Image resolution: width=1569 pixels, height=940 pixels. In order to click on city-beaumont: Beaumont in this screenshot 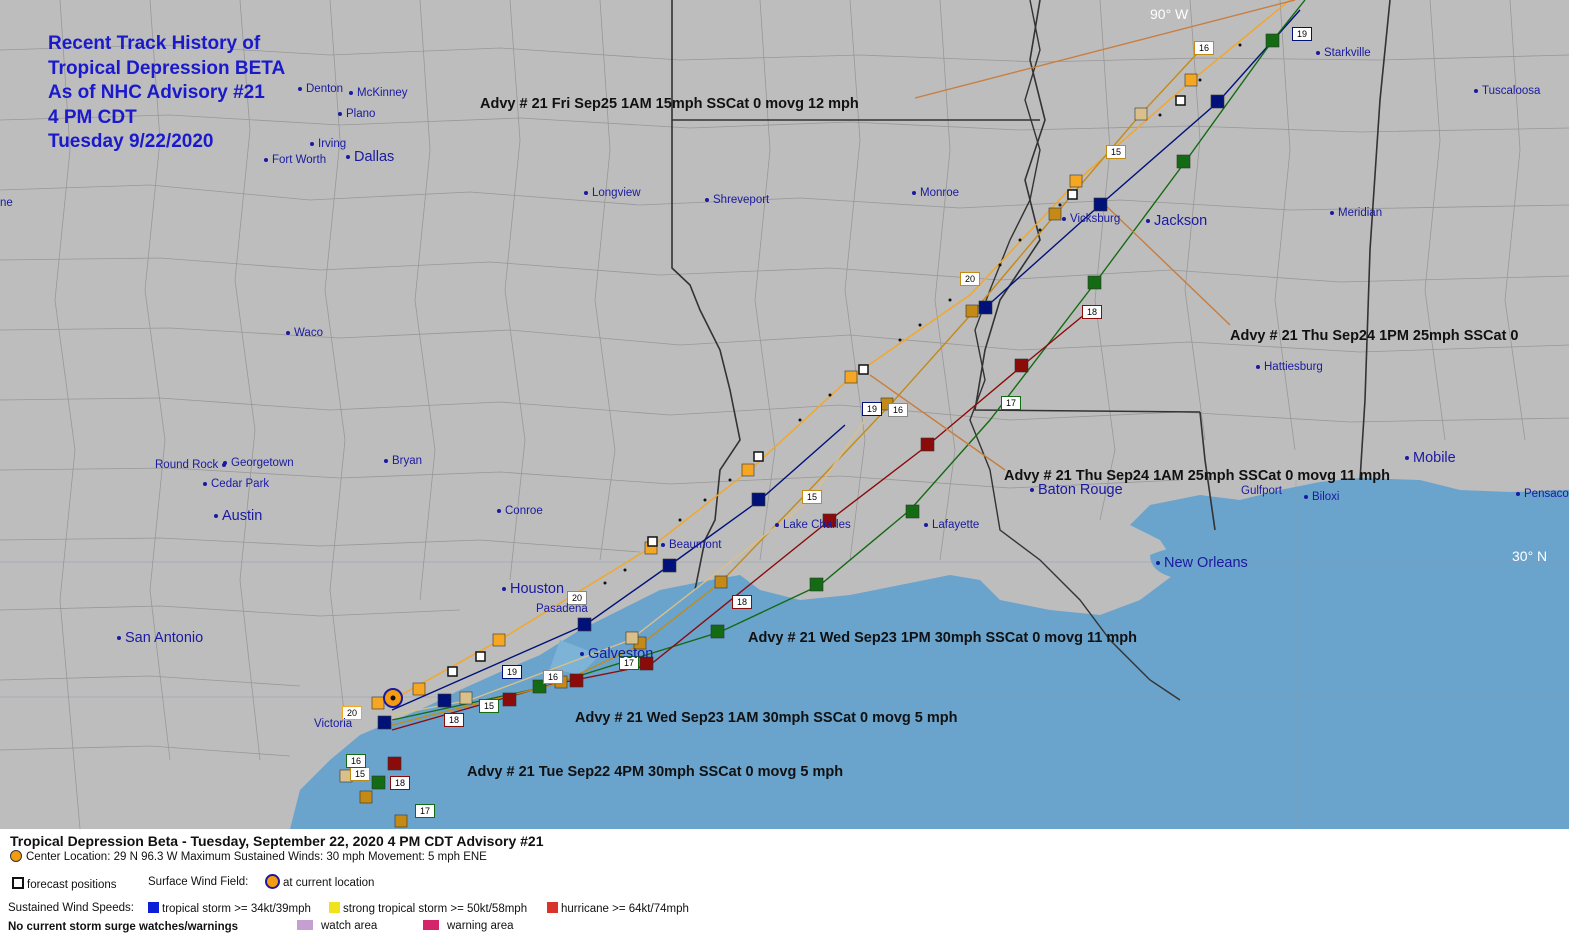, I will do `click(691, 545)`.